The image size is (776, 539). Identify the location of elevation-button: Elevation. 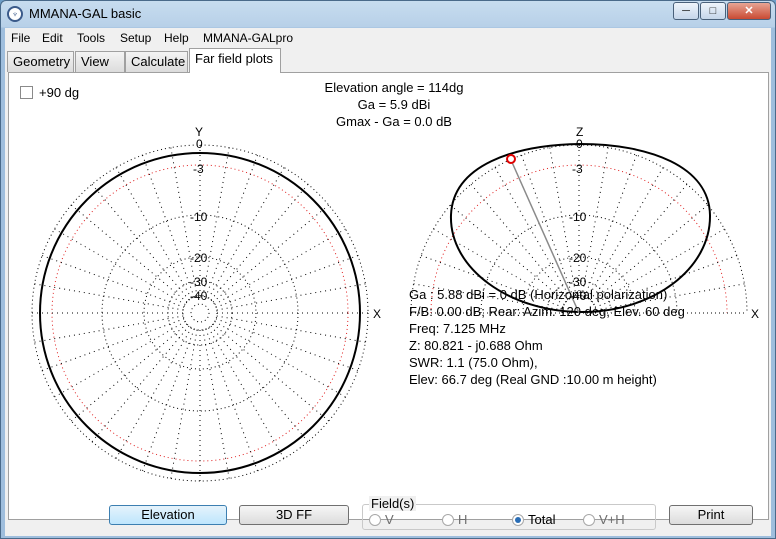
(168, 515).